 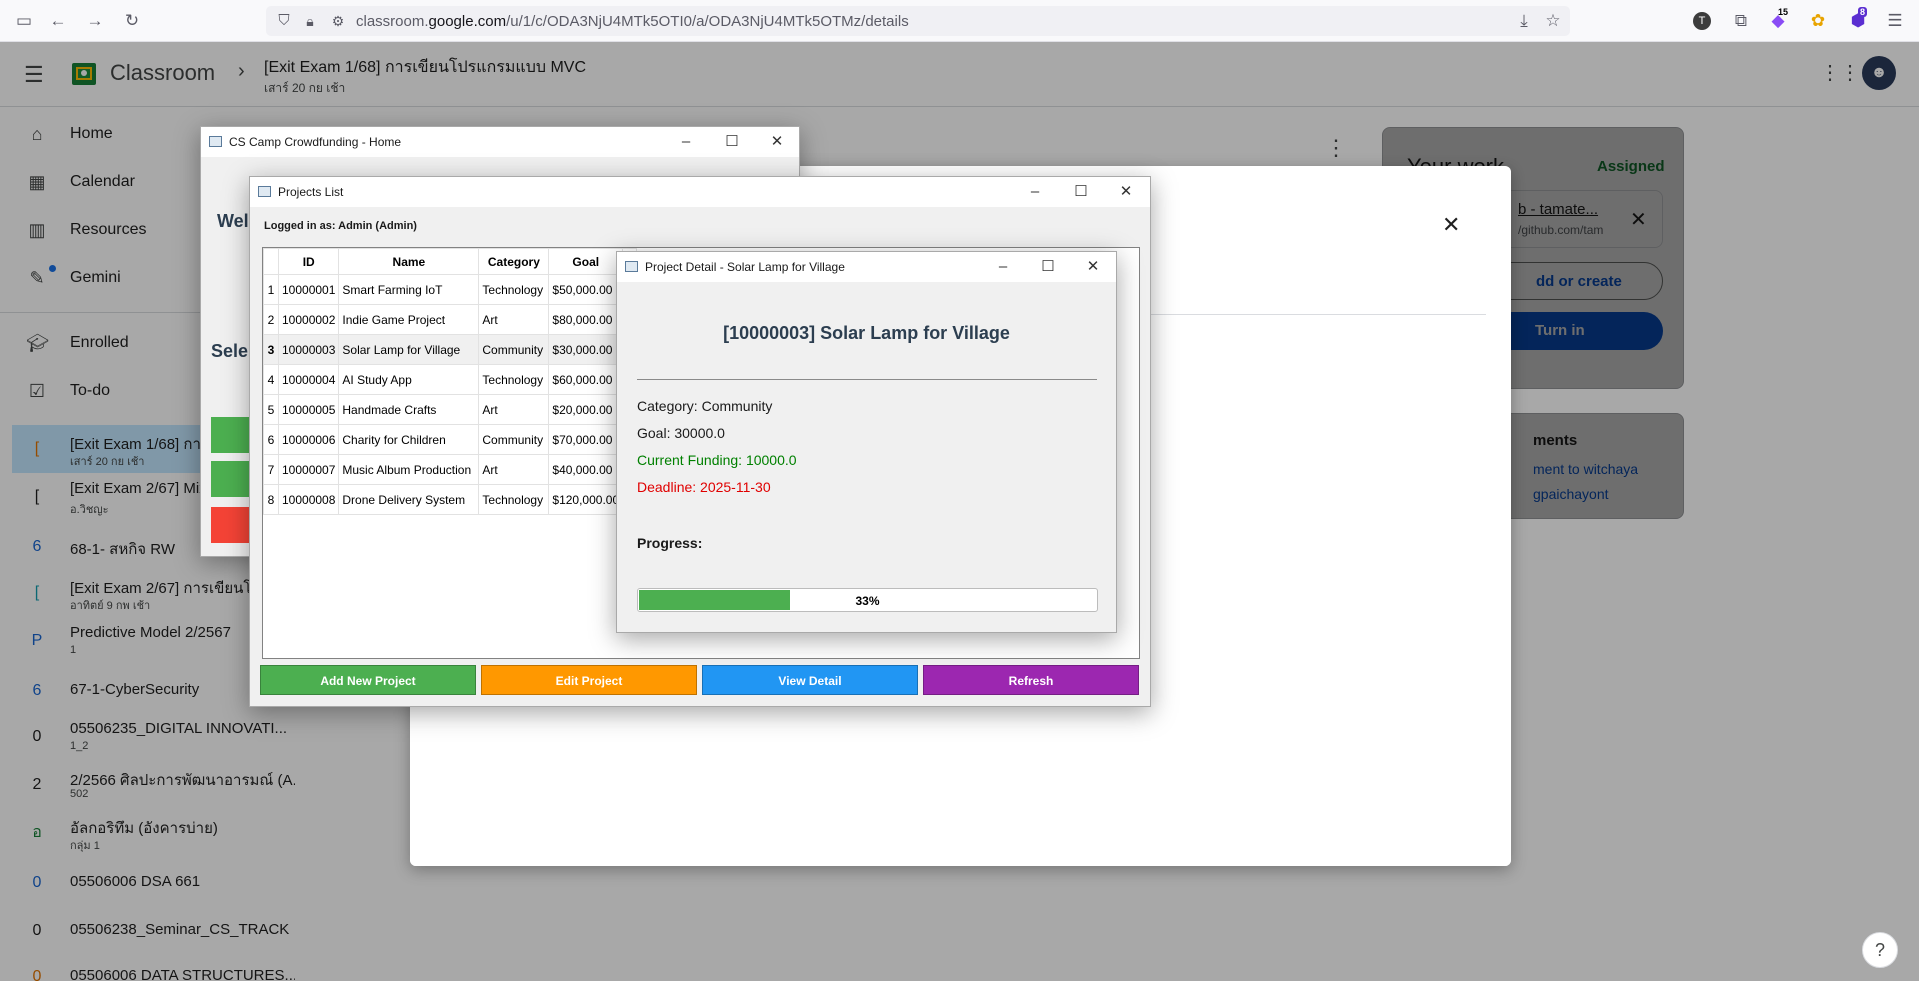 What do you see at coordinates (586, 469) in the screenshot?
I see `cell-goal: $40,000.00` at bounding box center [586, 469].